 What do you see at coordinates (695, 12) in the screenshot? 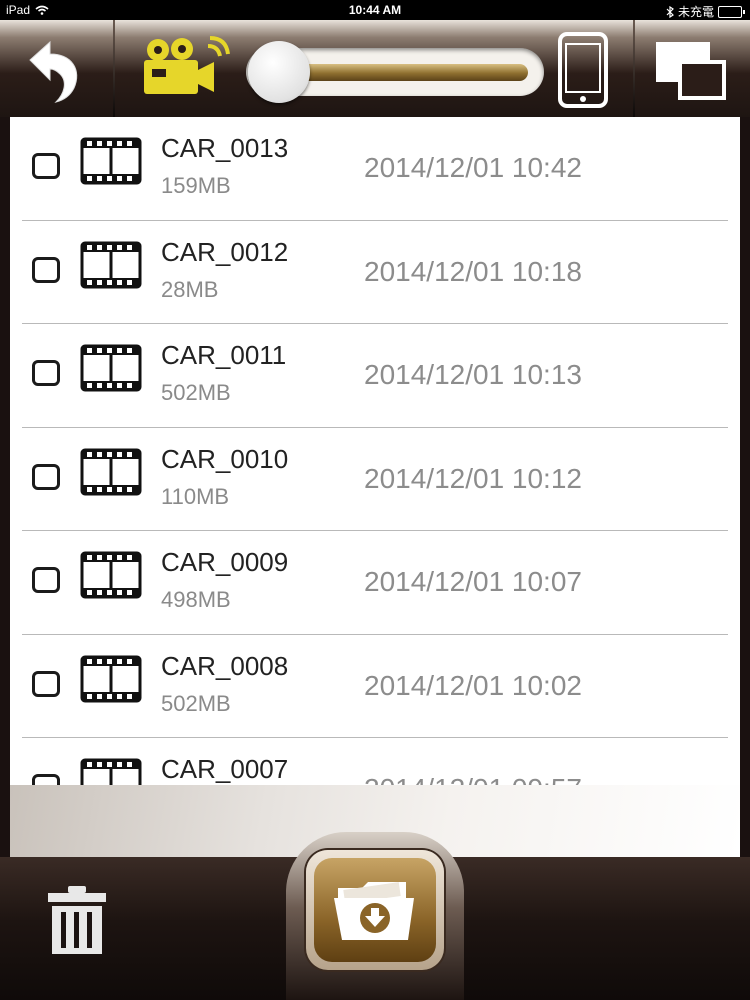
I see `charge-status: 未充電` at bounding box center [695, 12].